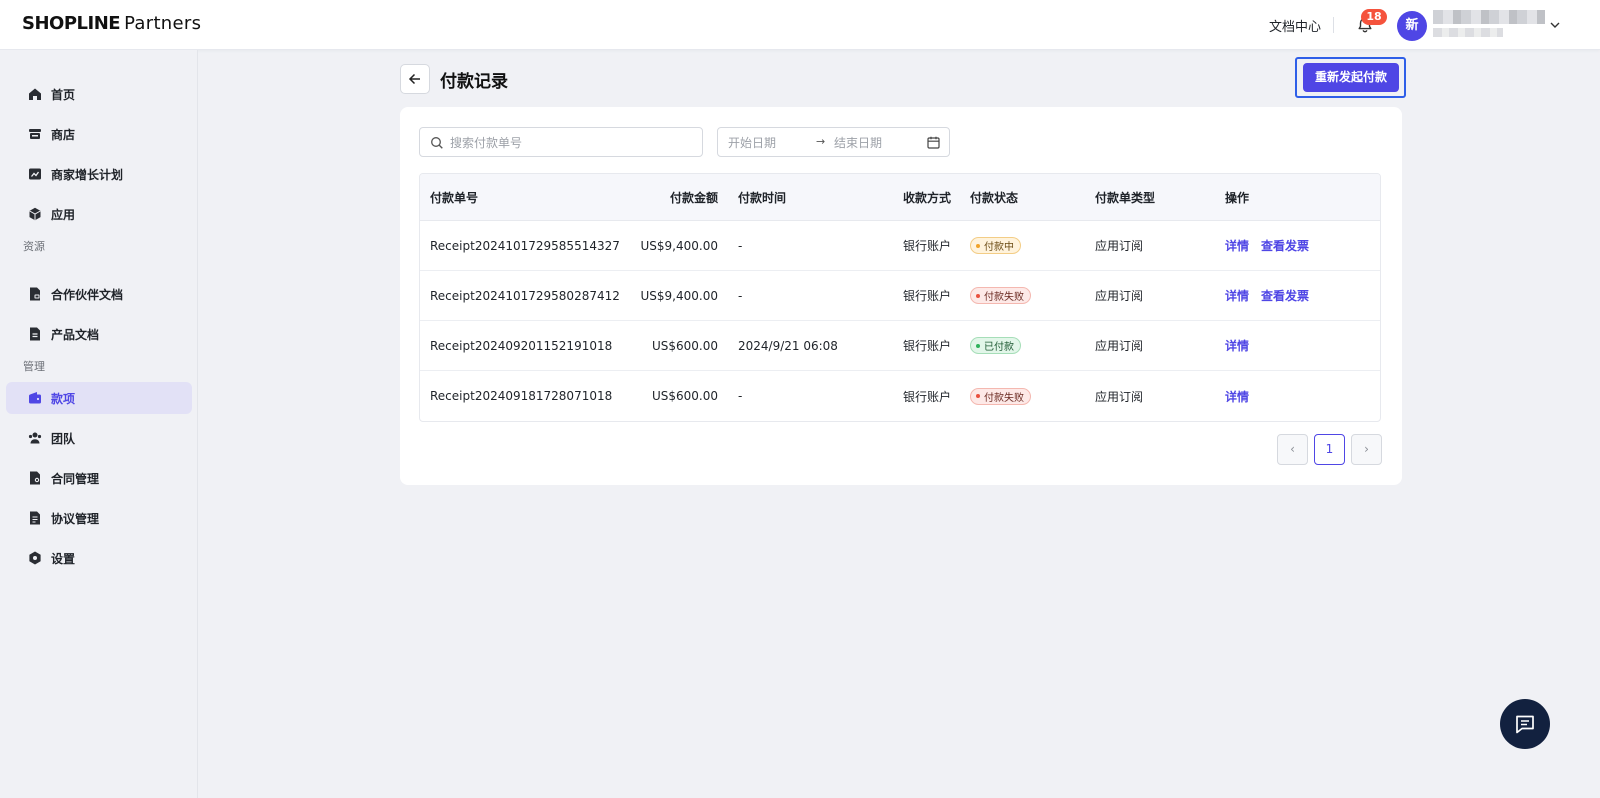 This screenshot has height=798, width=1600. What do you see at coordinates (1004, 398) in the screenshot?
I see `status-text: 付款失败` at bounding box center [1004, 398].